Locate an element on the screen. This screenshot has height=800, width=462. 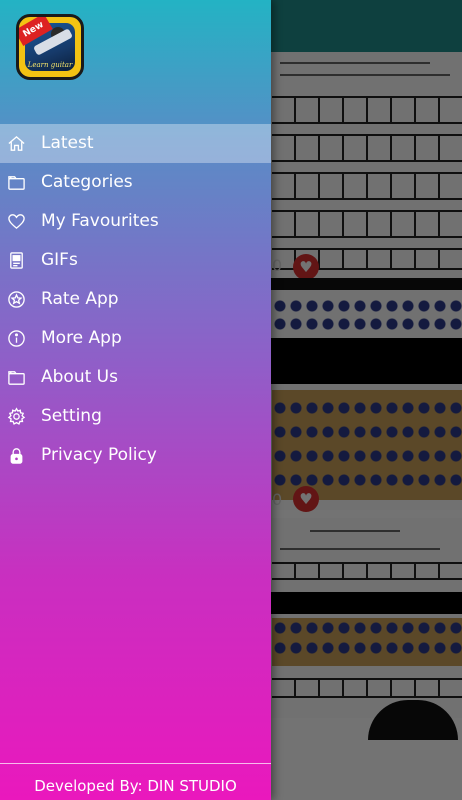
logo-caption: Learn guitar is located at coordinates (50, 65).